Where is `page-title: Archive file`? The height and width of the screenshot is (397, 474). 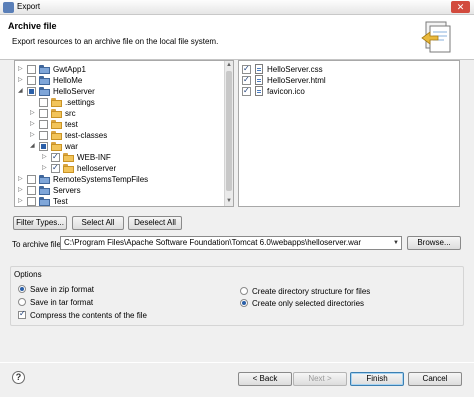 page-title: Archive file is located at coordinates (32, 26).